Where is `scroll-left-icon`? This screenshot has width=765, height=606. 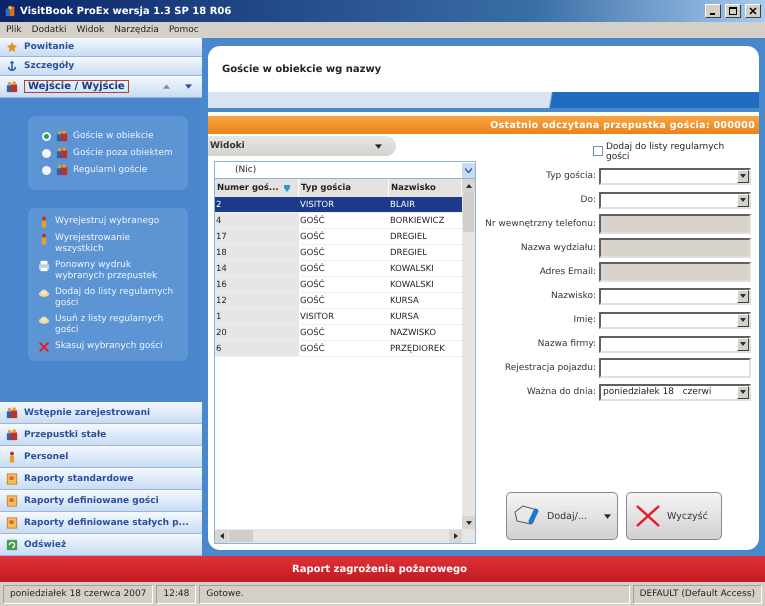
scroll-left-icon is located at coordinates (222, 536).